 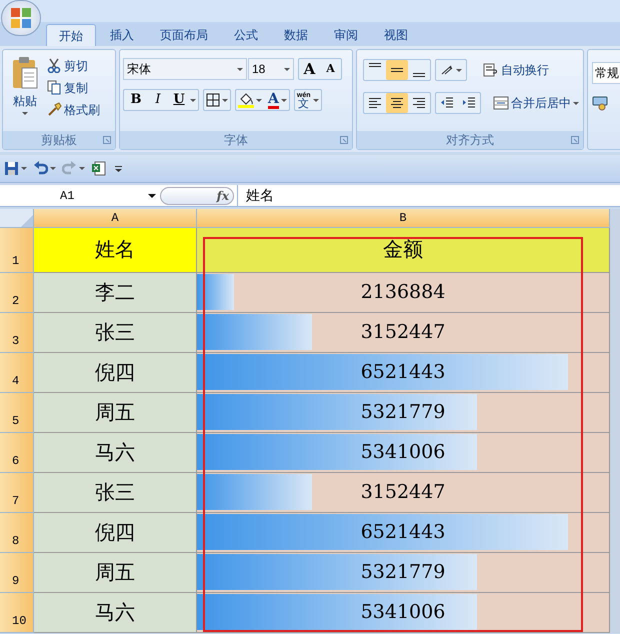 I want to click on vertical-align-button, so click(x=397, y=70).